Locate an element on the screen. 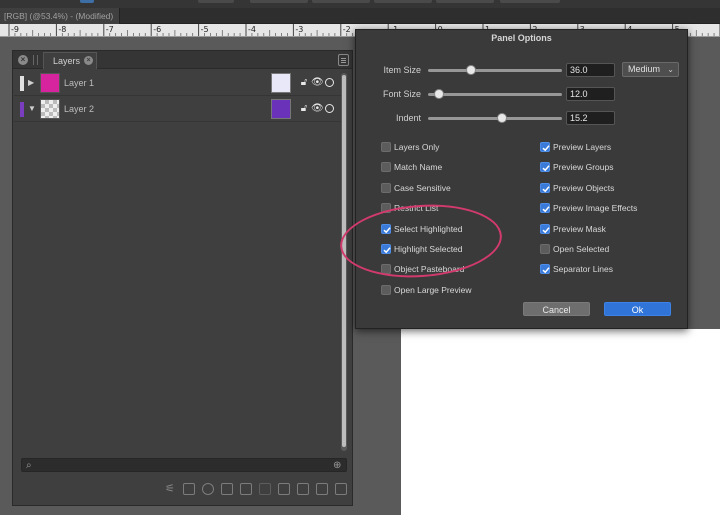 The image size is (720, 515). duplicate-icon is located at coordinates (189, 489).